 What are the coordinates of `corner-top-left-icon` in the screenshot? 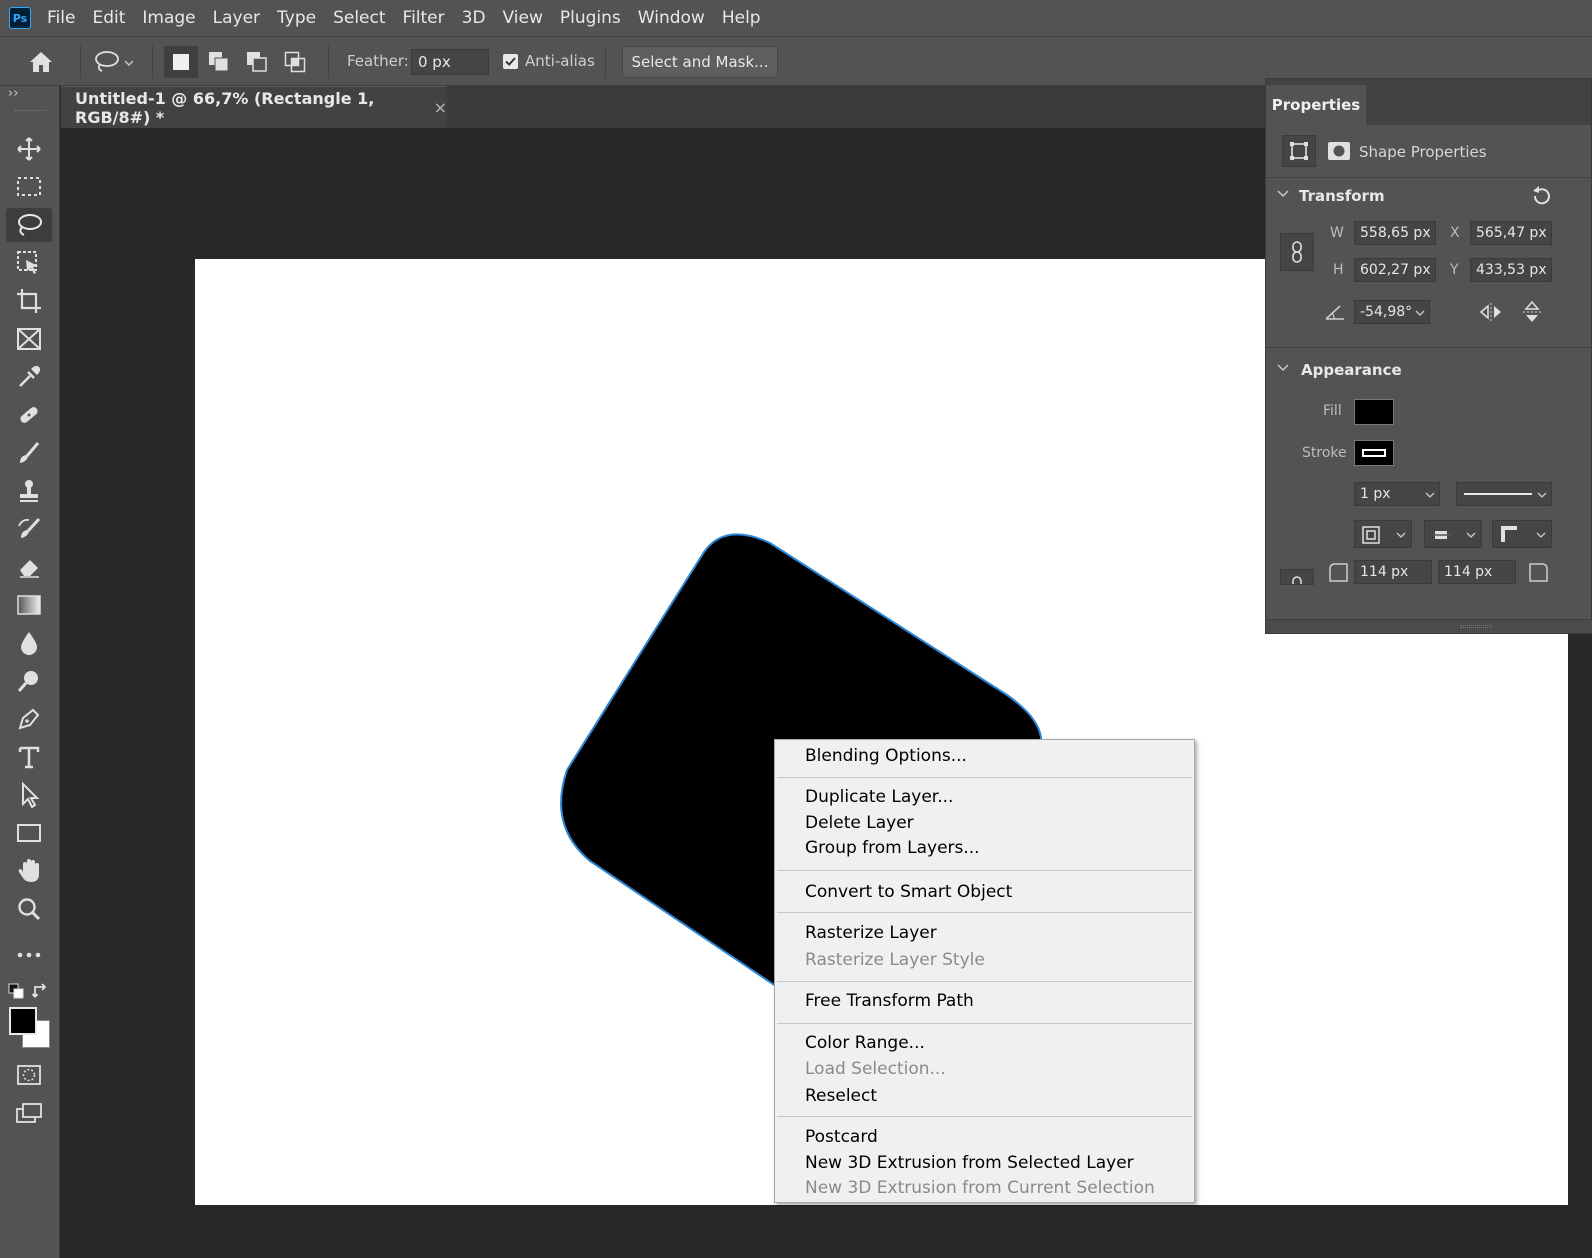 It's located at (1338, 572).